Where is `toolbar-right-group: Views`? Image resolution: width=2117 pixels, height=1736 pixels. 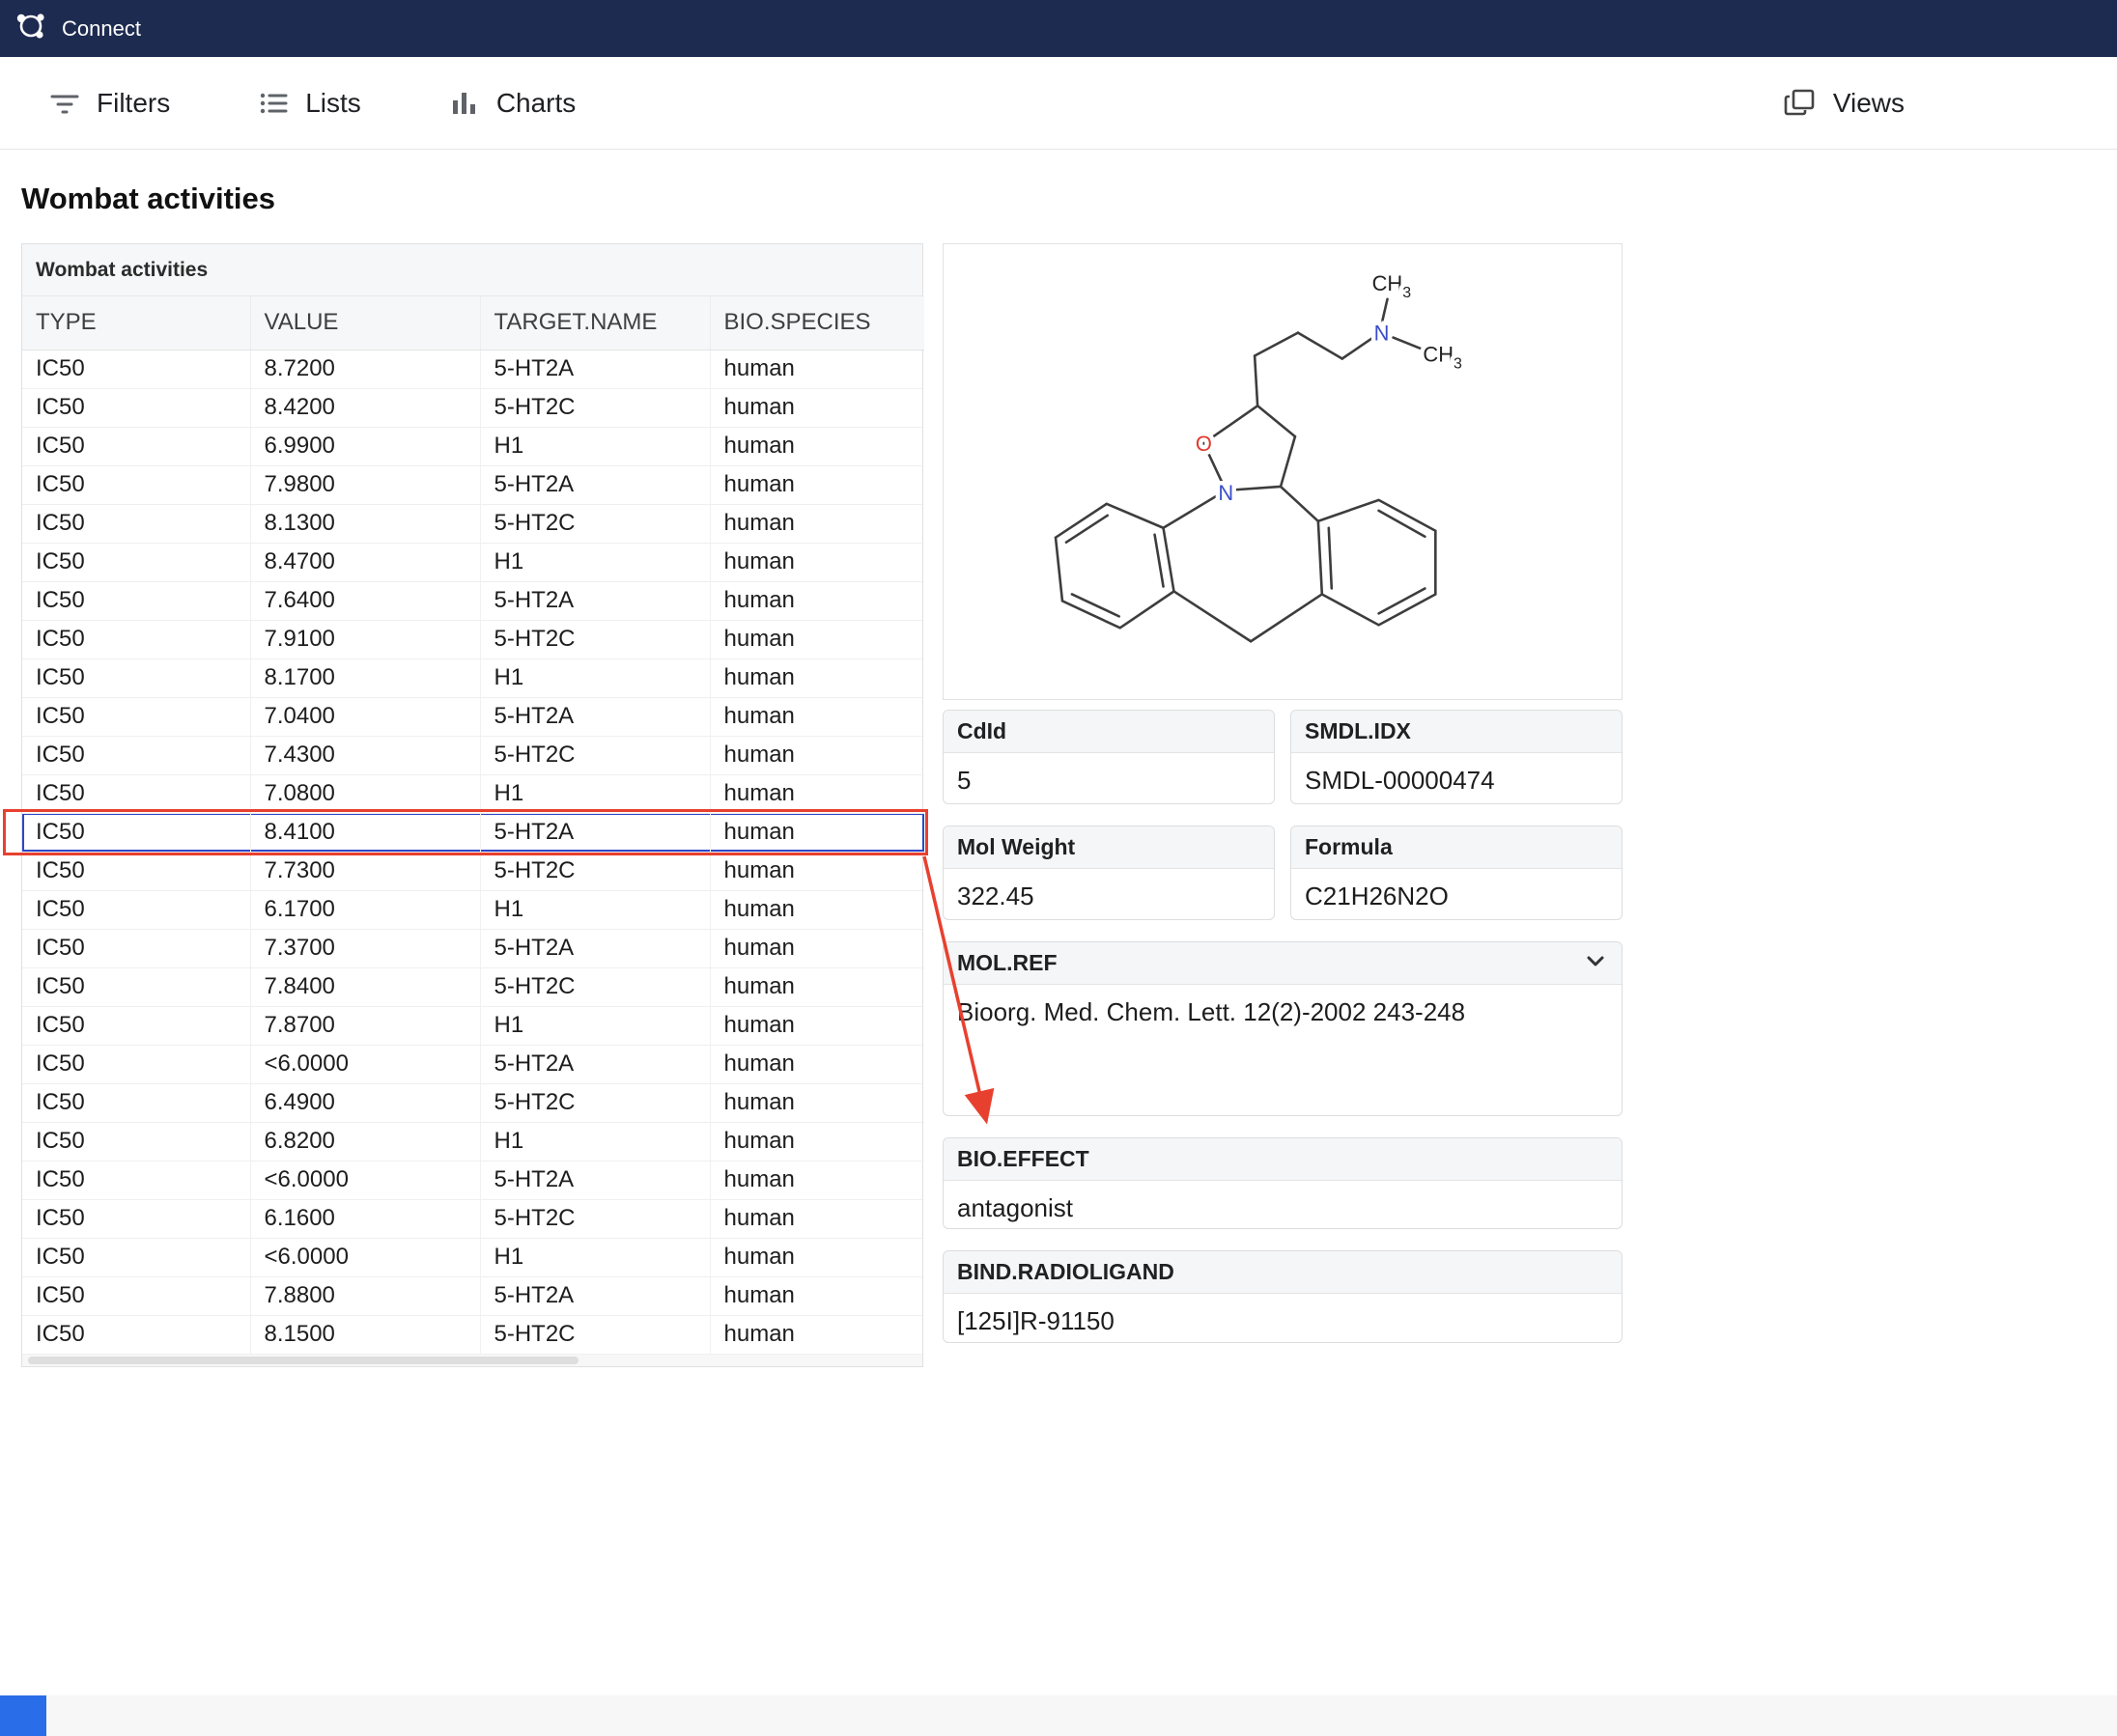 toolbar-right-group: Views is located at coordinates (1844, 104).